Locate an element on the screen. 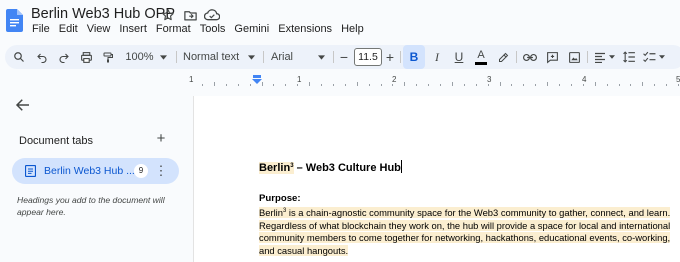 The width and height of the screenshot is (680, 262). move-to-folder-icon is located at coordinates (190, 15).